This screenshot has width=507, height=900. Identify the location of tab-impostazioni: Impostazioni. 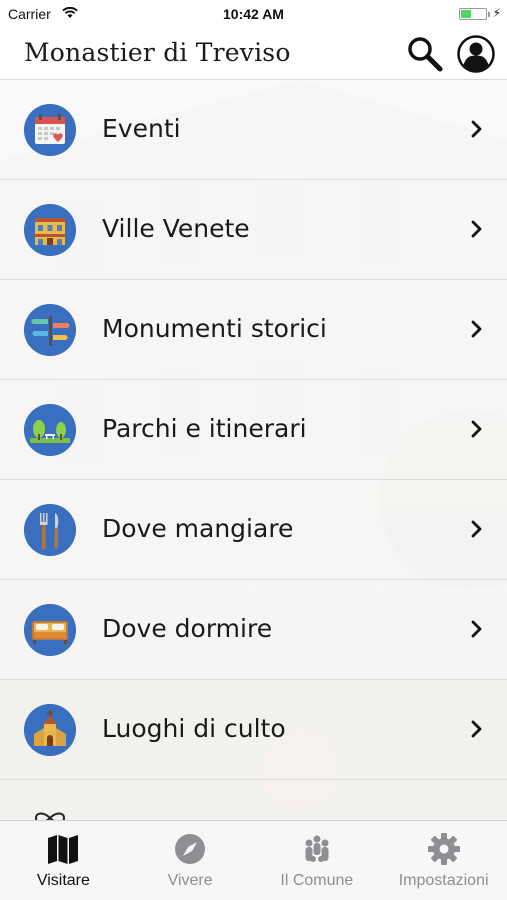
(443, 860).